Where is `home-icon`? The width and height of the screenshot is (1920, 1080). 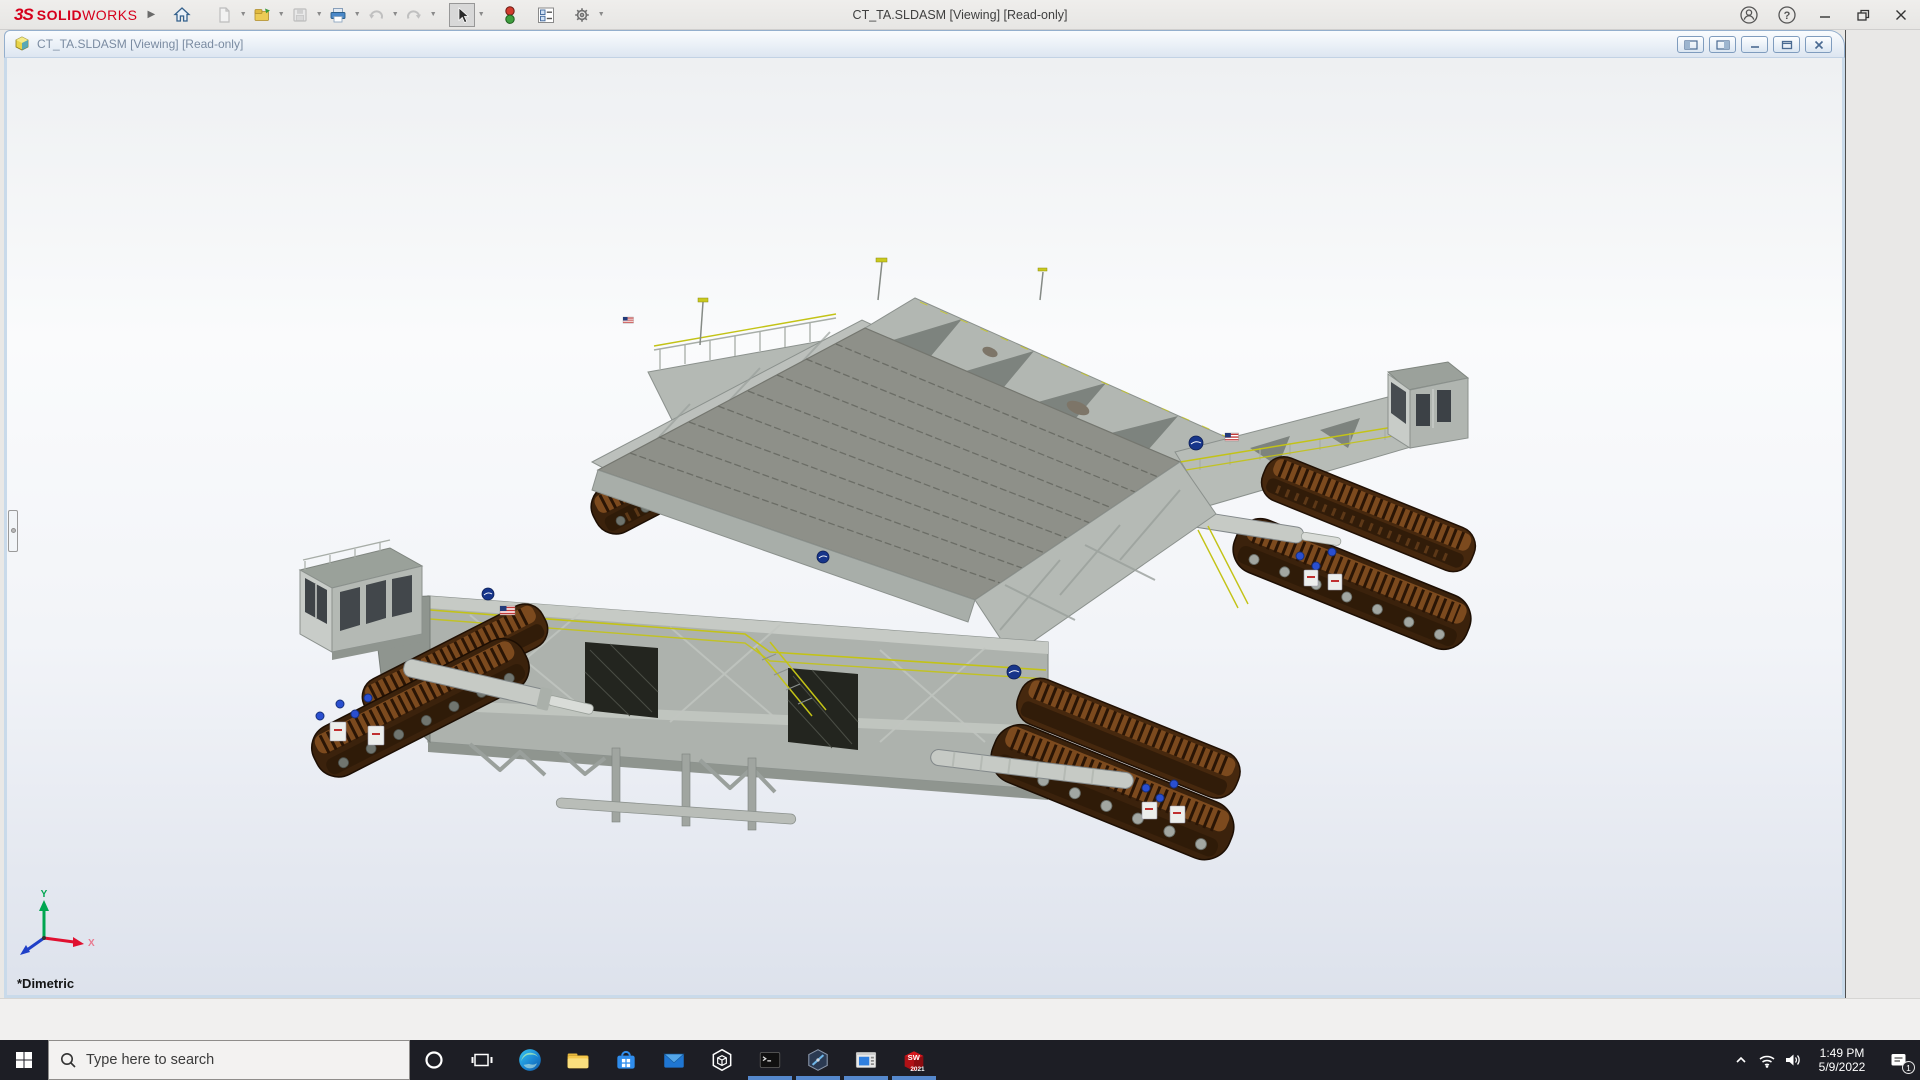 home-icon is located at coordinates (182, 14).